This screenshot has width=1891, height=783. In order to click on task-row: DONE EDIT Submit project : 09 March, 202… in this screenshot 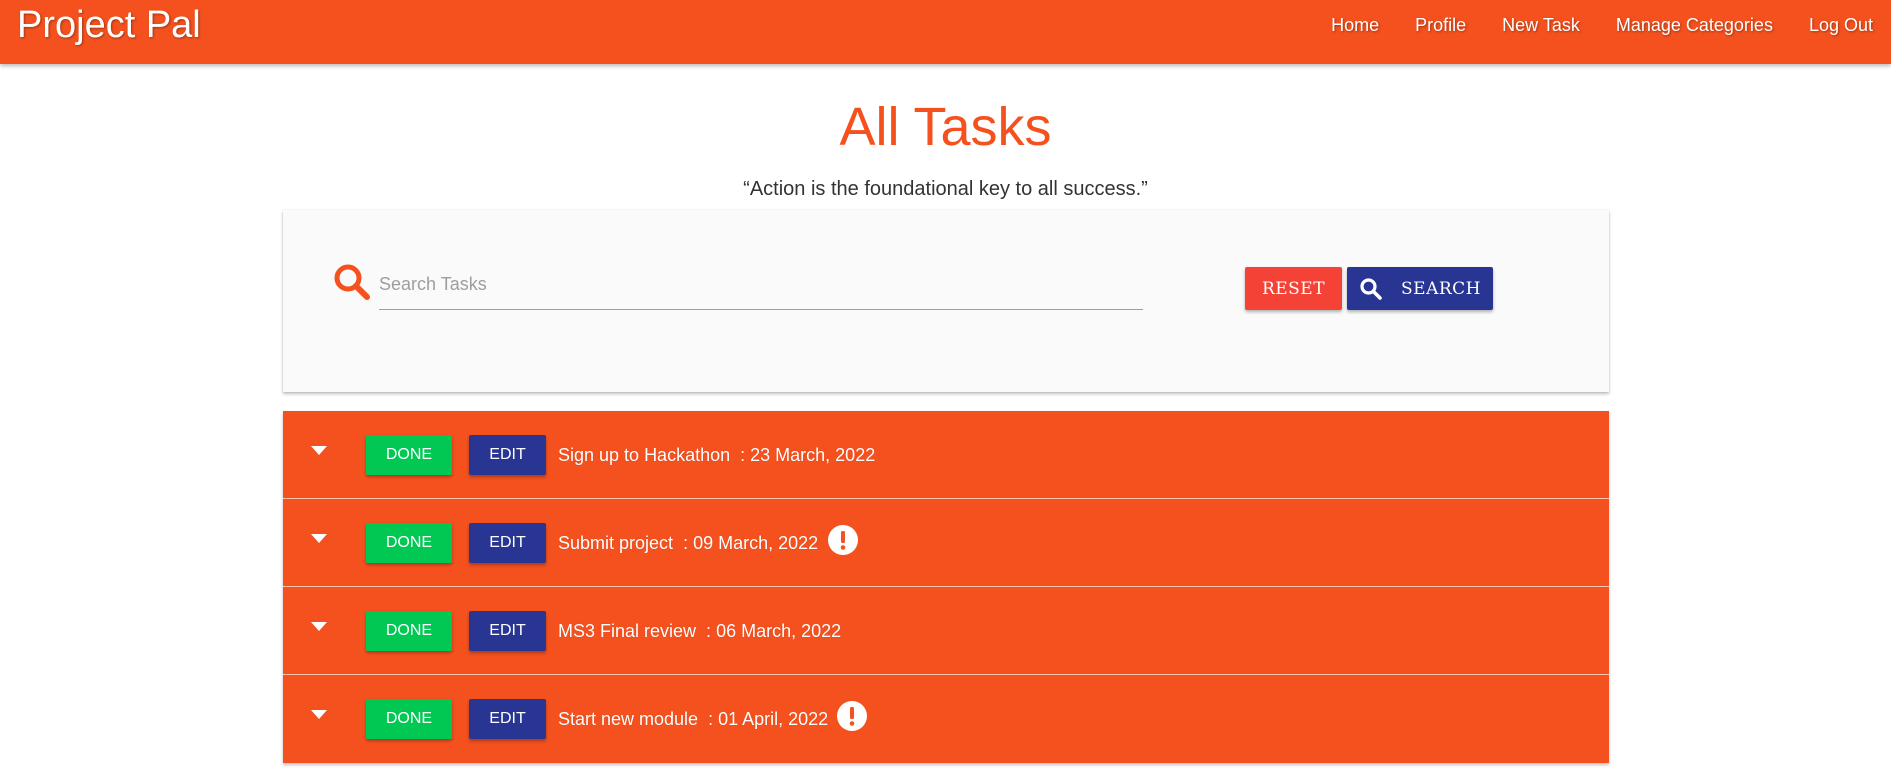, I will do `click(946, 543)`.